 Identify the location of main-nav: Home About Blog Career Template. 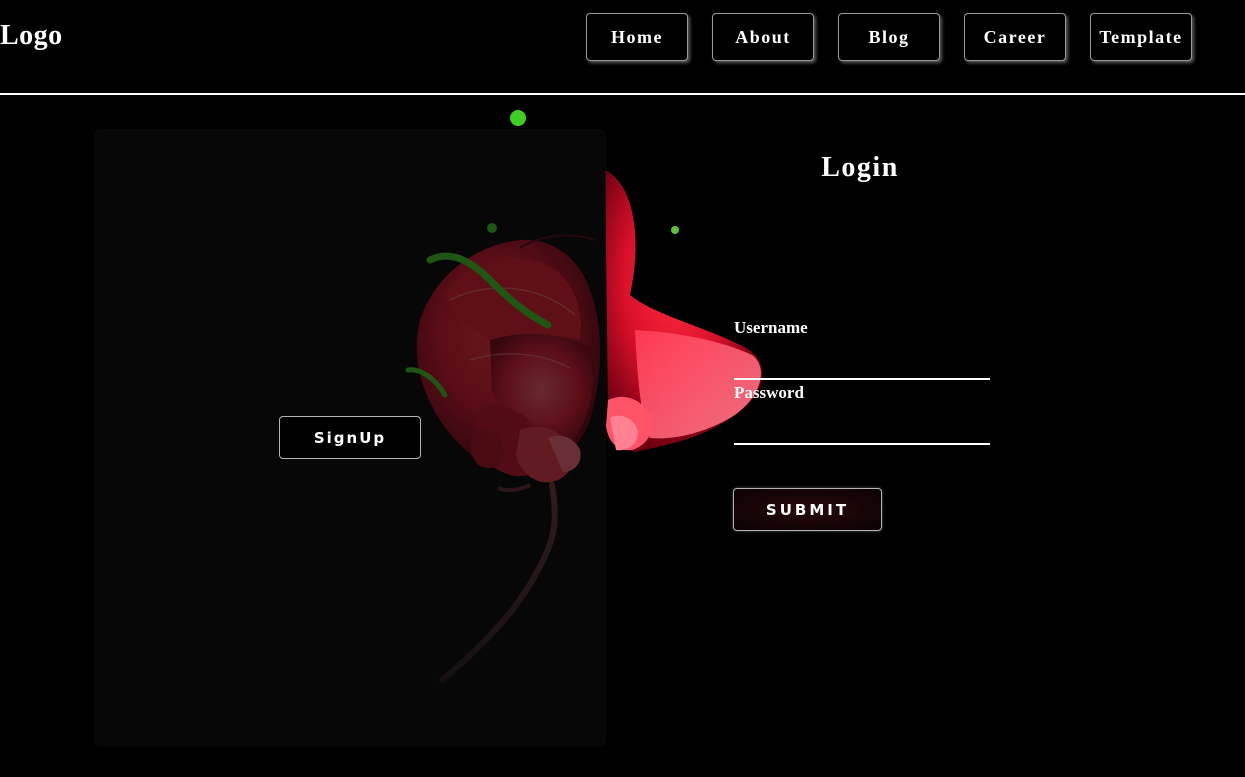
(889, 37).